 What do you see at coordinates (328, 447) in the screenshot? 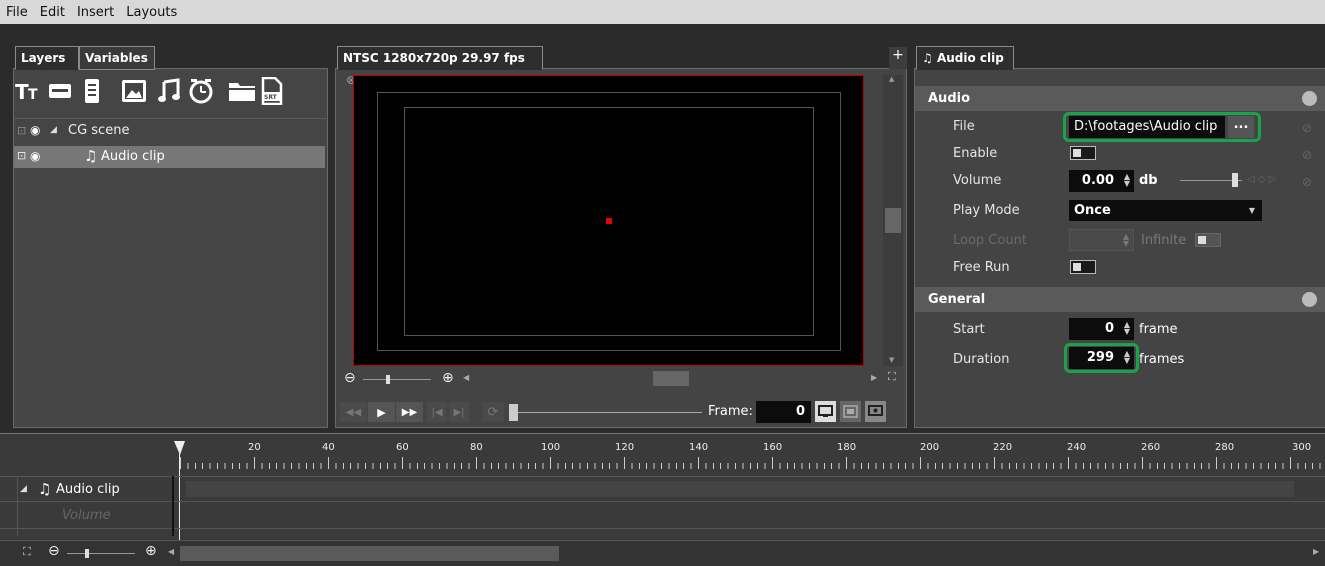
I see `tick-40: 40` at bounding box center [328, 447].